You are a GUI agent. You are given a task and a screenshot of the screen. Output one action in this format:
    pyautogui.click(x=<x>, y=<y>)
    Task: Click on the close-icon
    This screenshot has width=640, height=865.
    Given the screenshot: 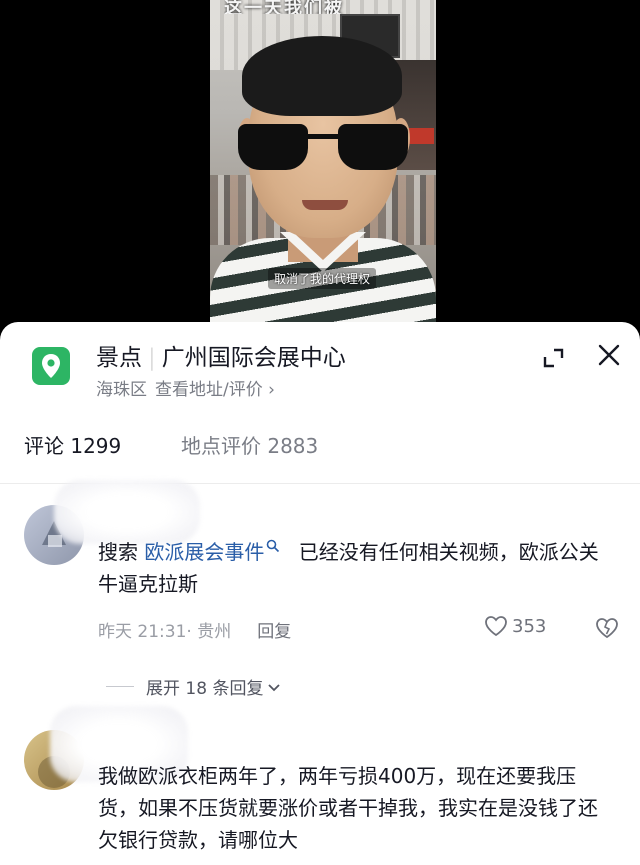 What is the action you would take?
    pyautogui.click(x=609, y=355)
    